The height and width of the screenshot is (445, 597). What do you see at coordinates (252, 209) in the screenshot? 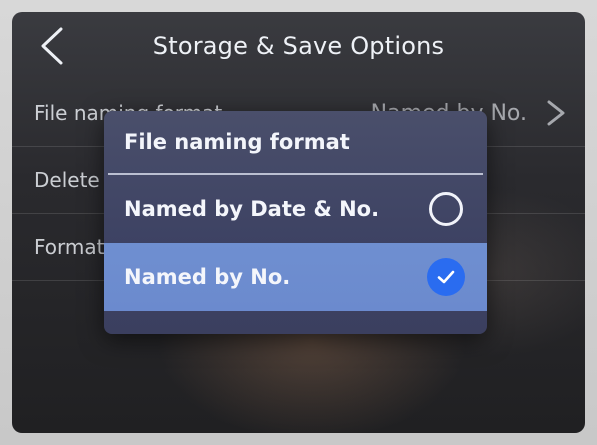
I see `option-label: Named by Date & No.` at bounding box center [252, 209].